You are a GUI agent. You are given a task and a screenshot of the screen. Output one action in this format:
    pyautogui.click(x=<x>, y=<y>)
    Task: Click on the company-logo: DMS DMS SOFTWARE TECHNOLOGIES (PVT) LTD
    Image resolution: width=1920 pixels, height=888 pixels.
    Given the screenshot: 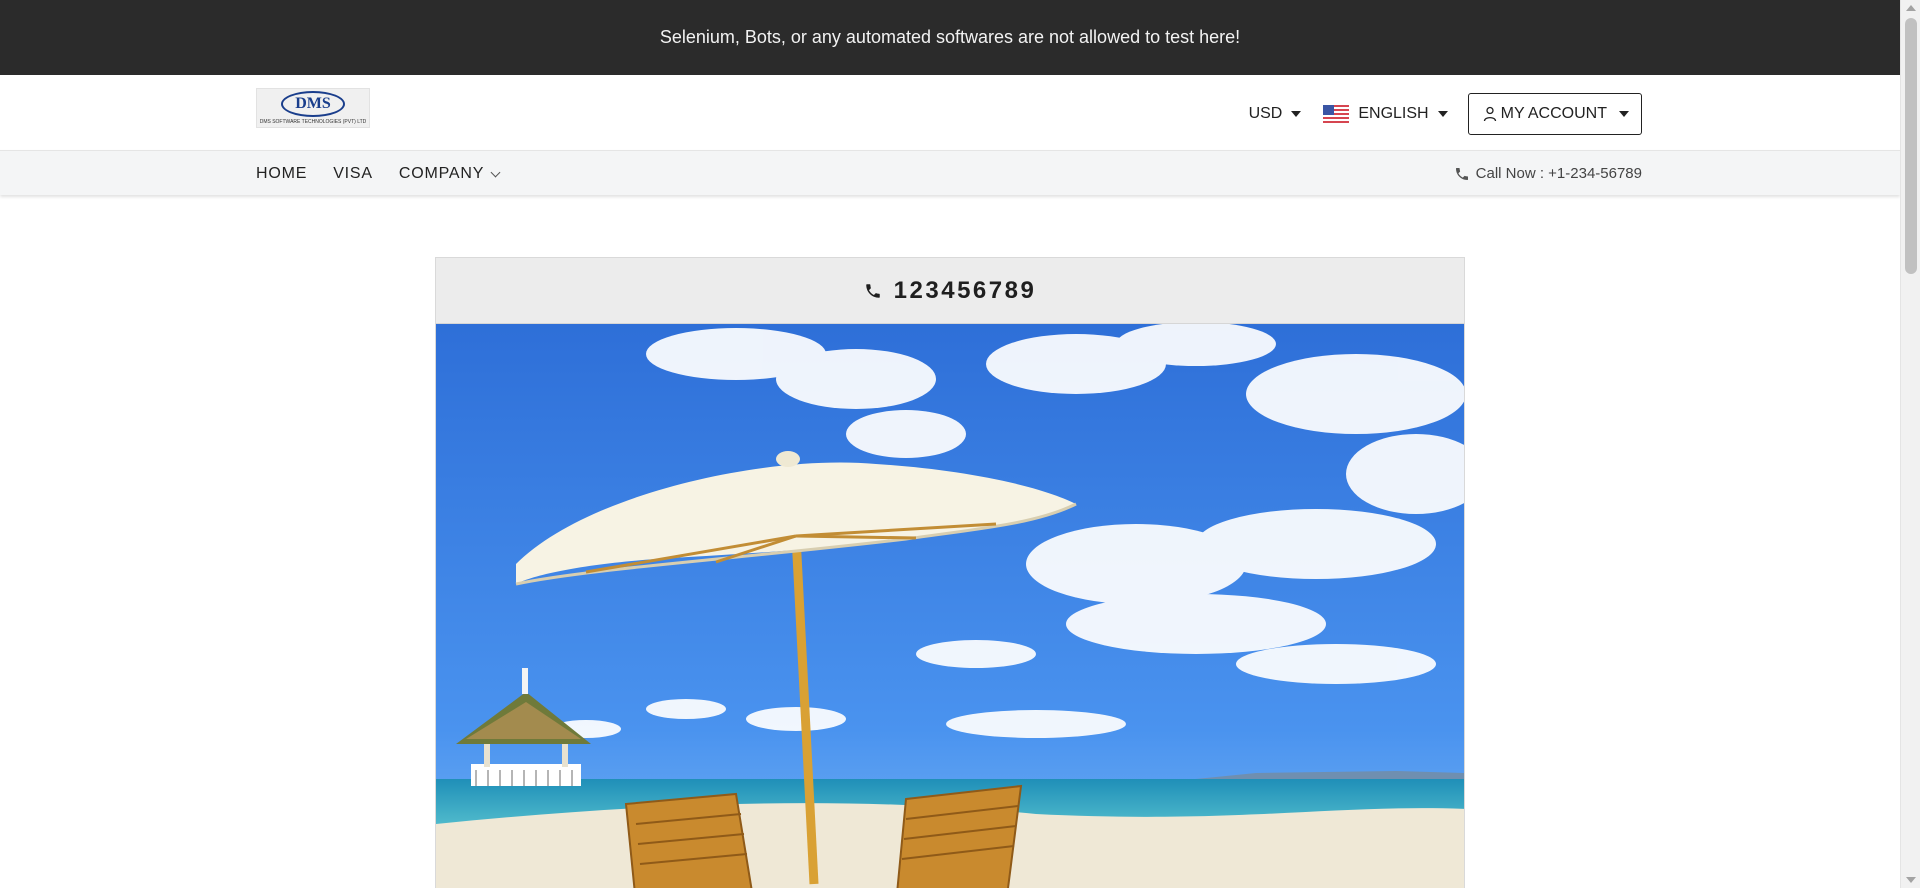 What is the action you would take?
    pyautogui.click(x=313, y=108)
    